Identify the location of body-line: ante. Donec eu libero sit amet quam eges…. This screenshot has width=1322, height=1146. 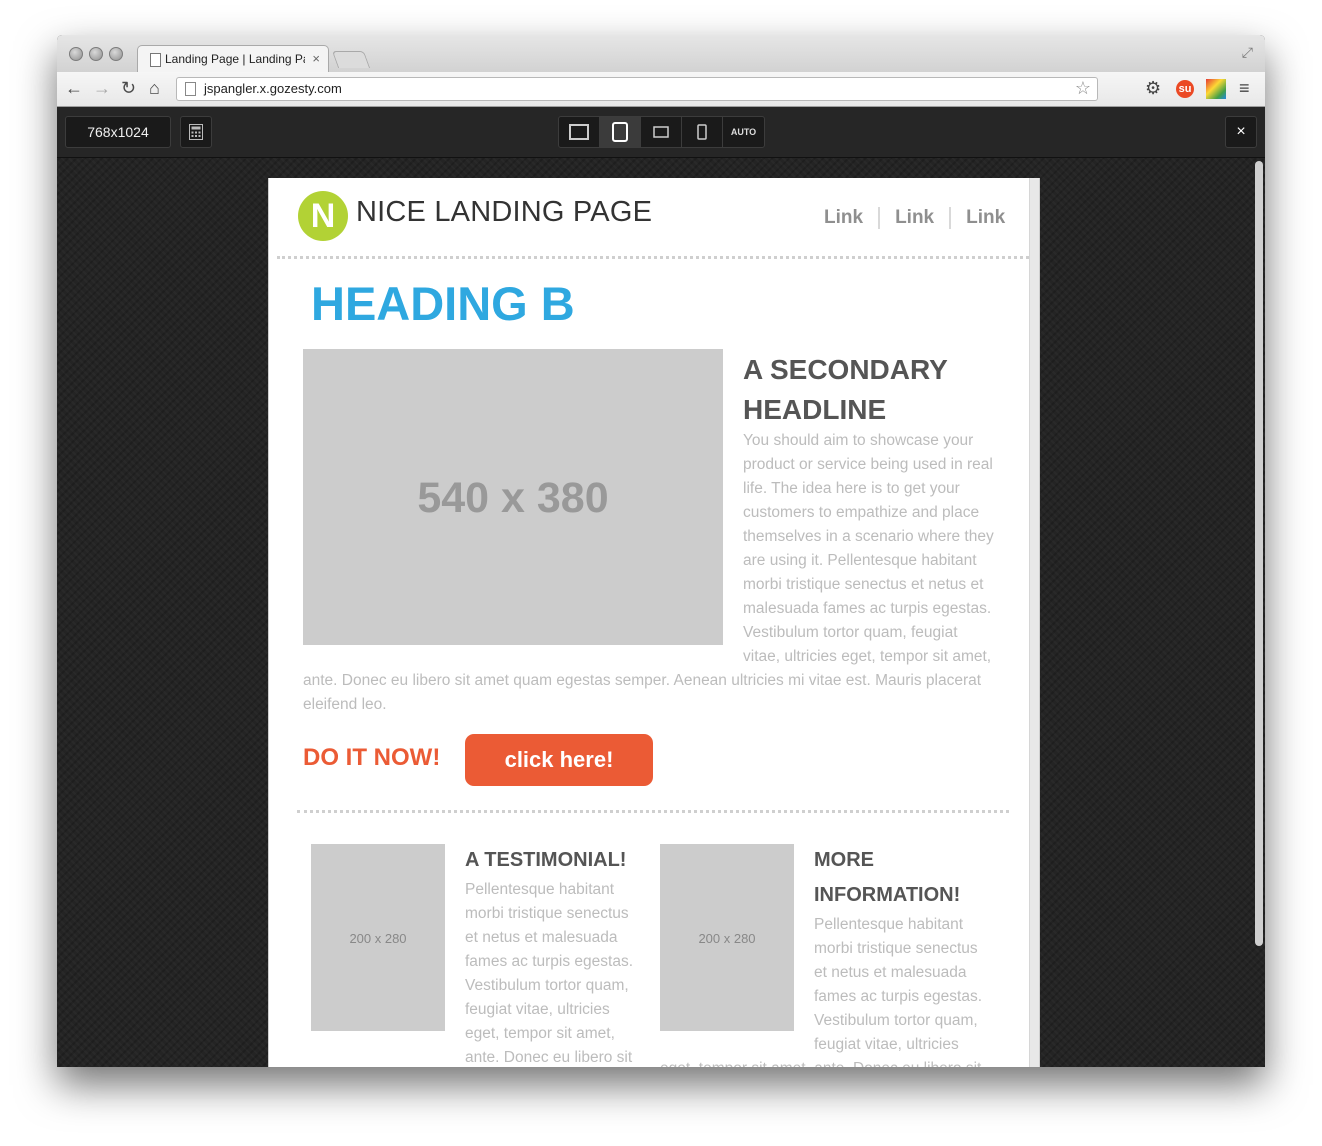
(642, 680).